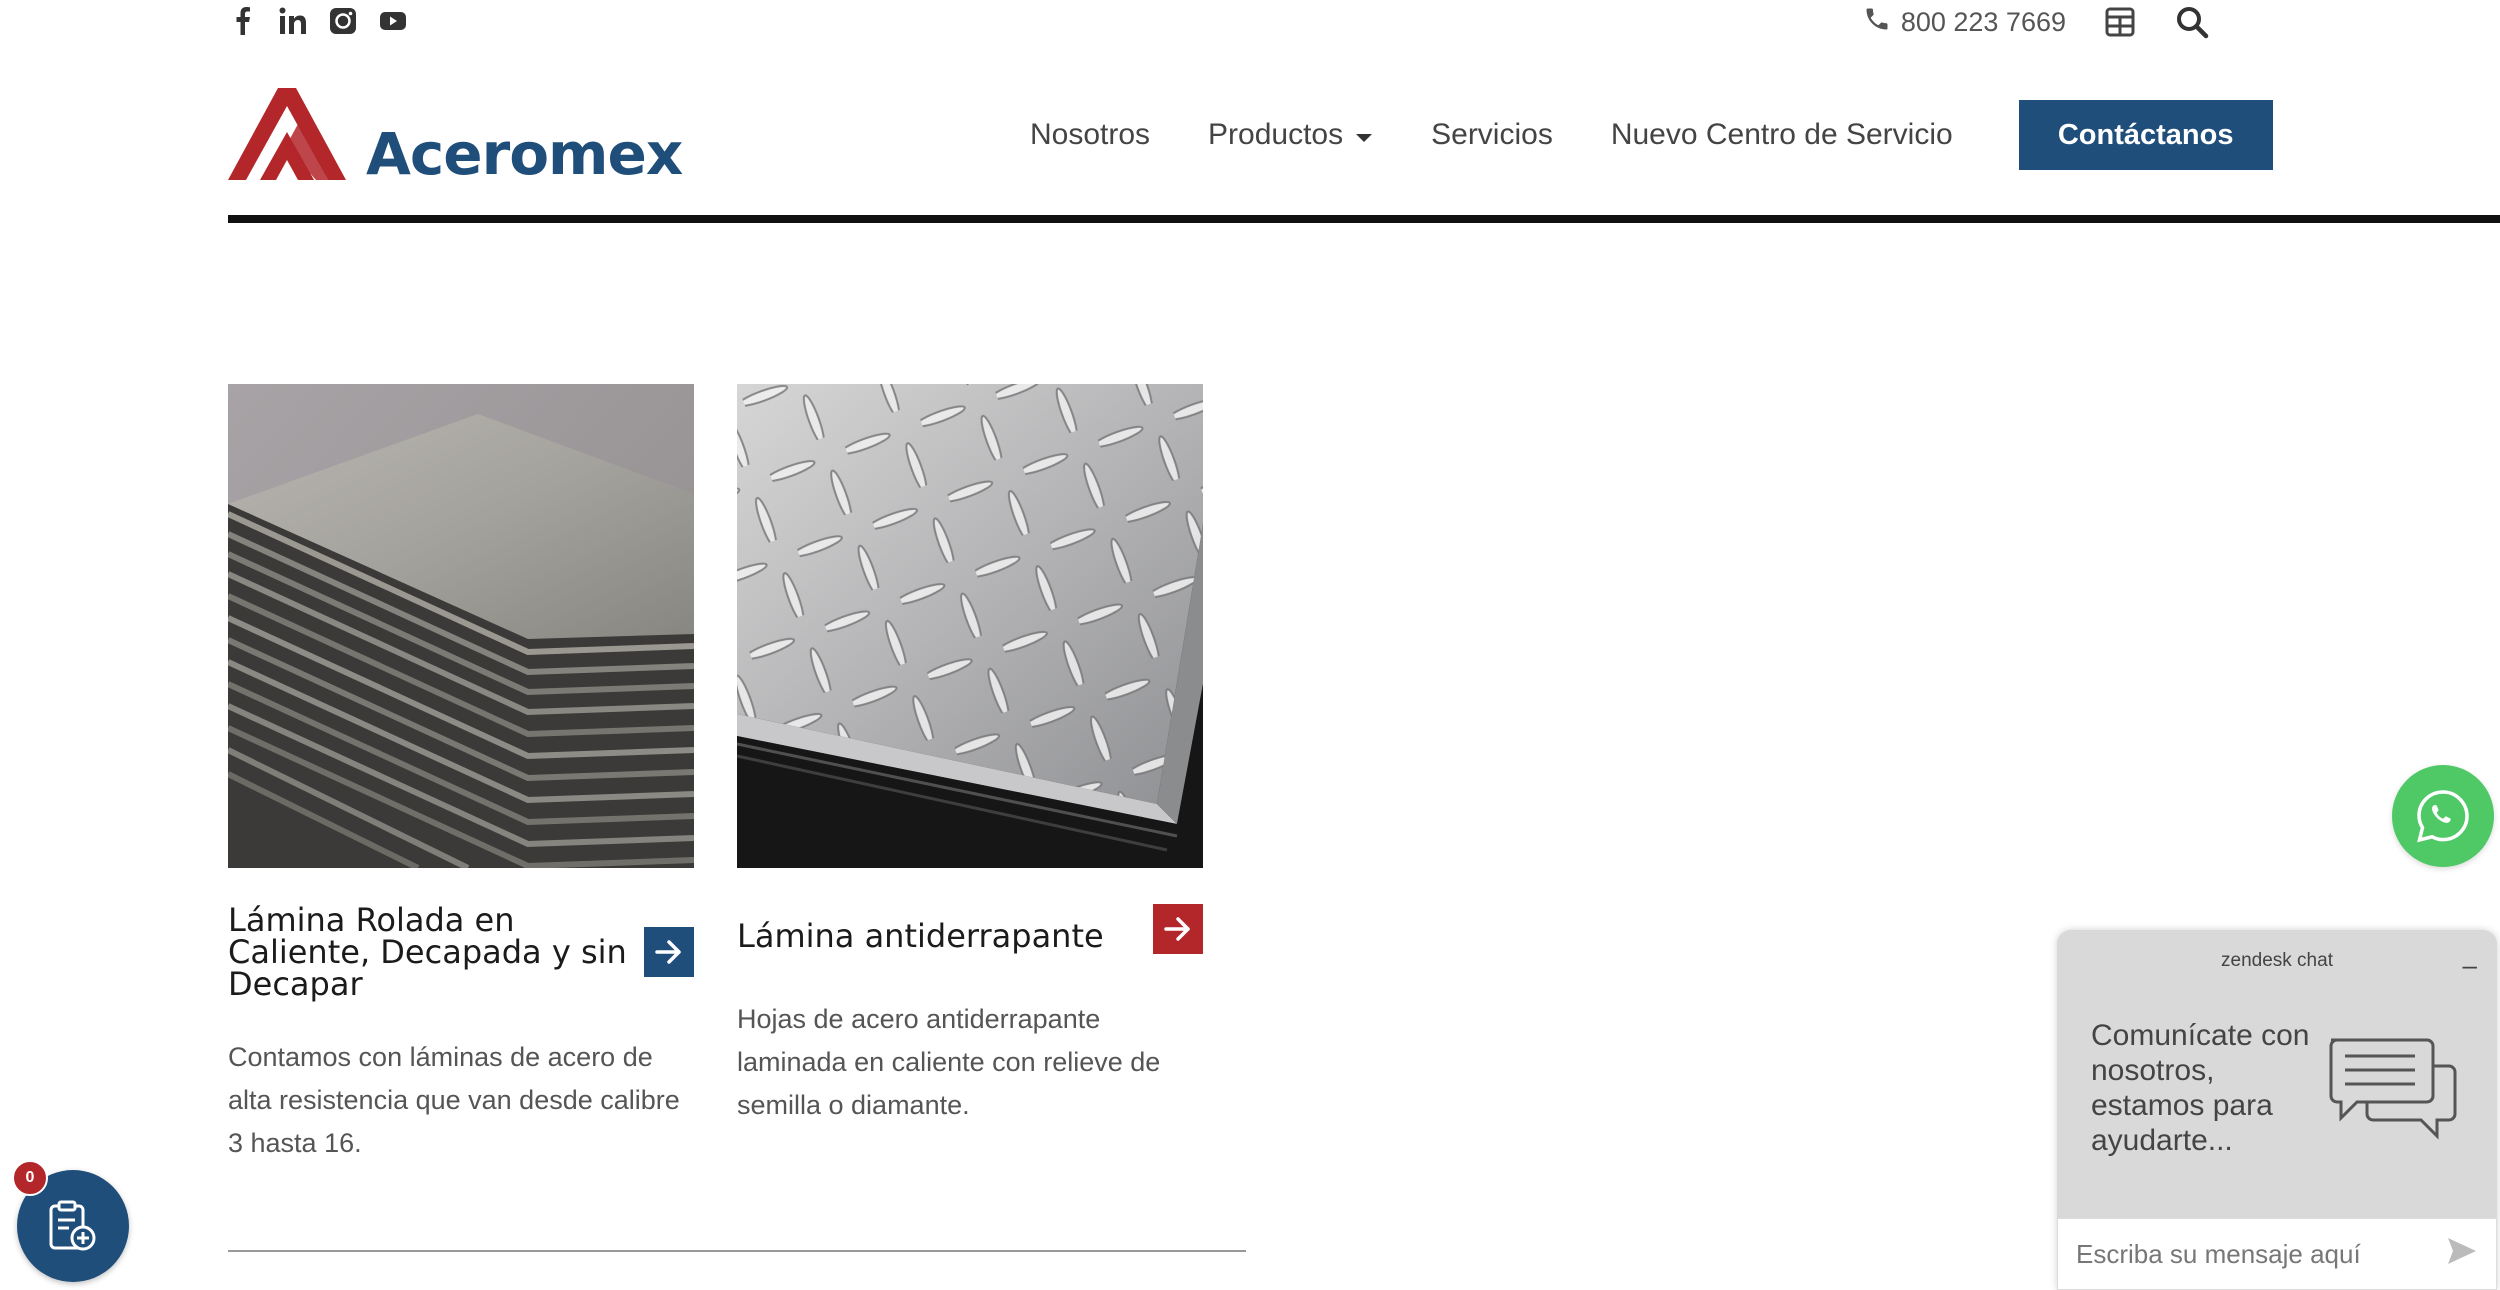 The width and height of the screenshot is (2500, 1290). I want to click on linkedin-icon, so click(293, 21).